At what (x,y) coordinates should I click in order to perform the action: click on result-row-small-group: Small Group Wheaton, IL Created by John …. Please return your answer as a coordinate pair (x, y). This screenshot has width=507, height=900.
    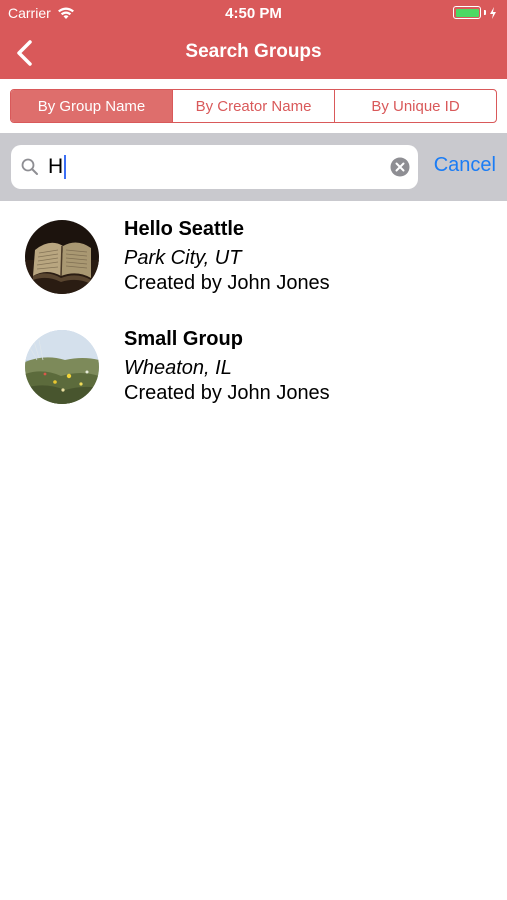
    Looking at the image, I should click on (253, 366).